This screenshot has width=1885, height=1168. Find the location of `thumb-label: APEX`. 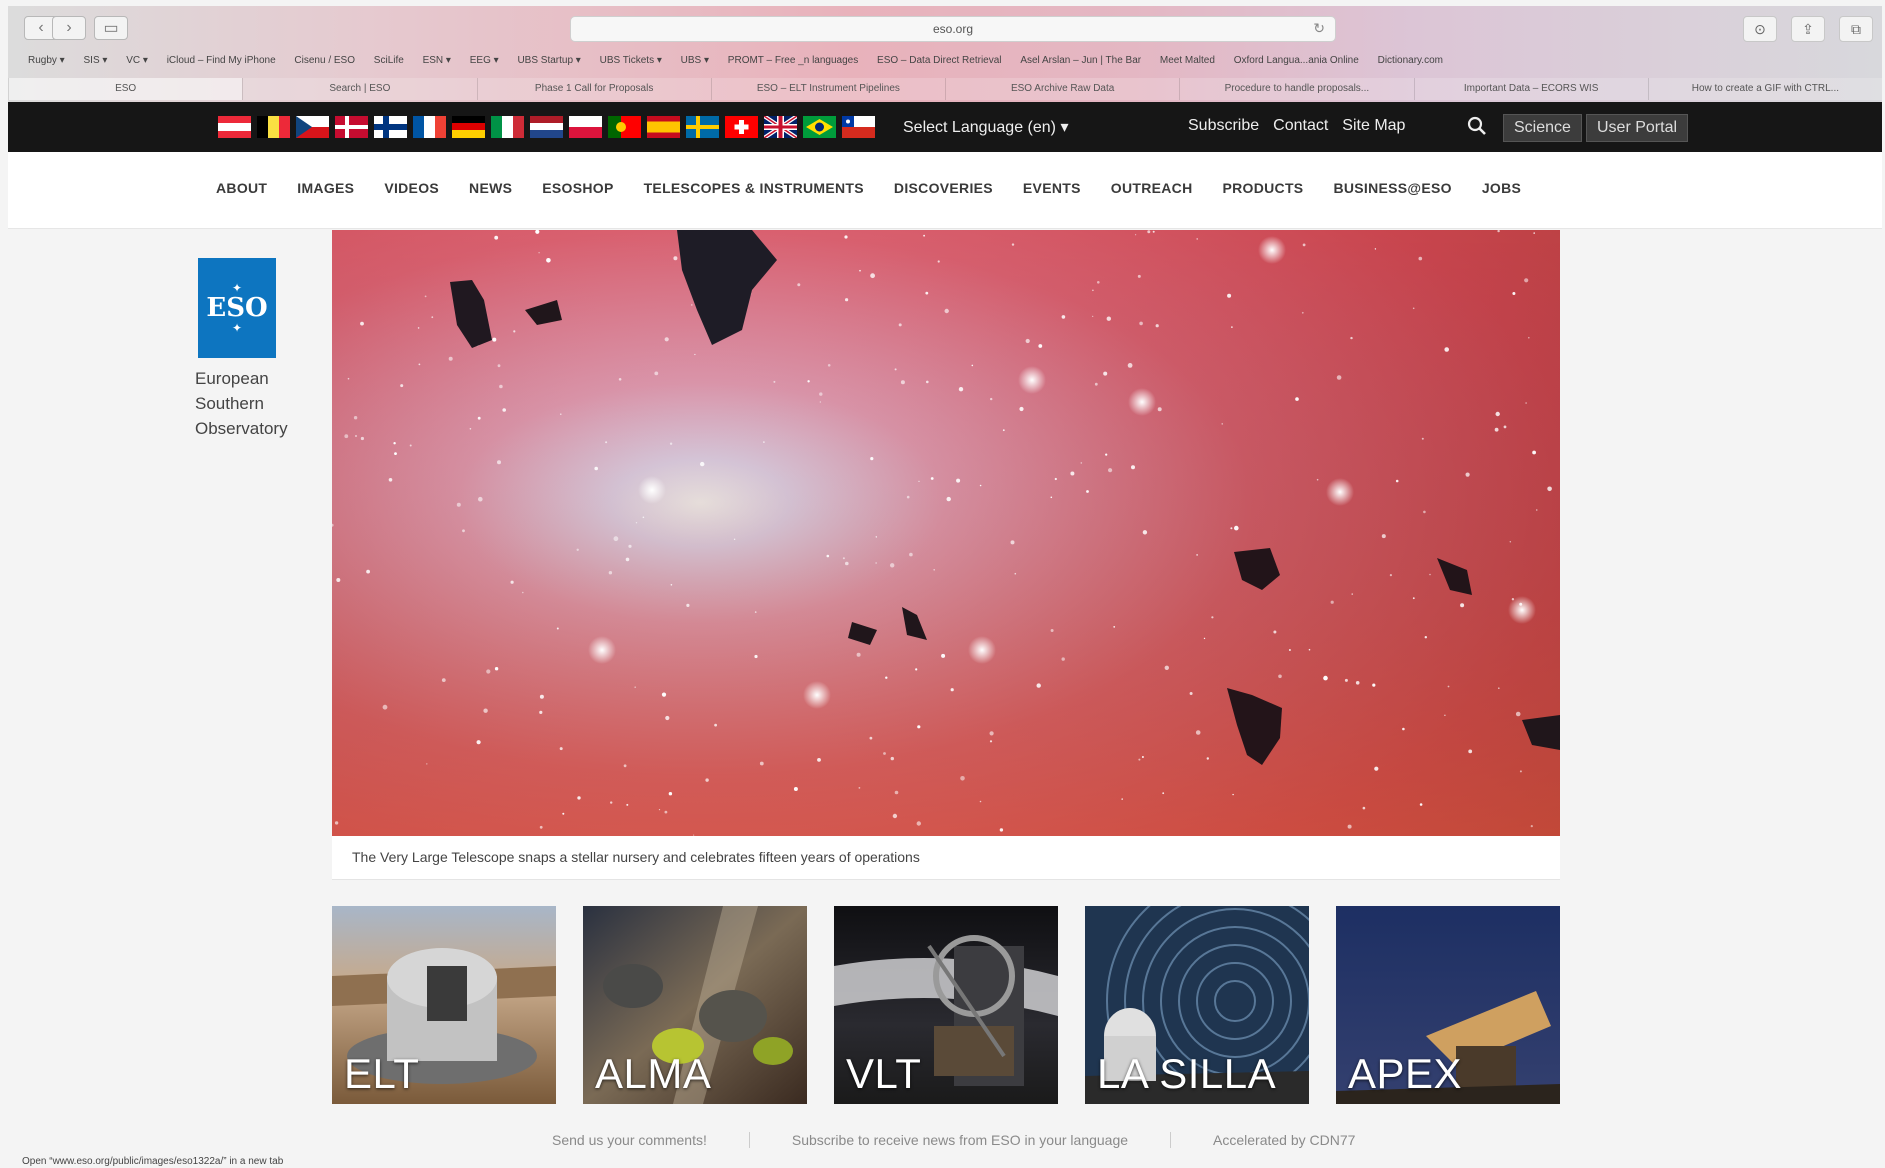

thumb-label: APEX is located at coordinates (1405, 1073).